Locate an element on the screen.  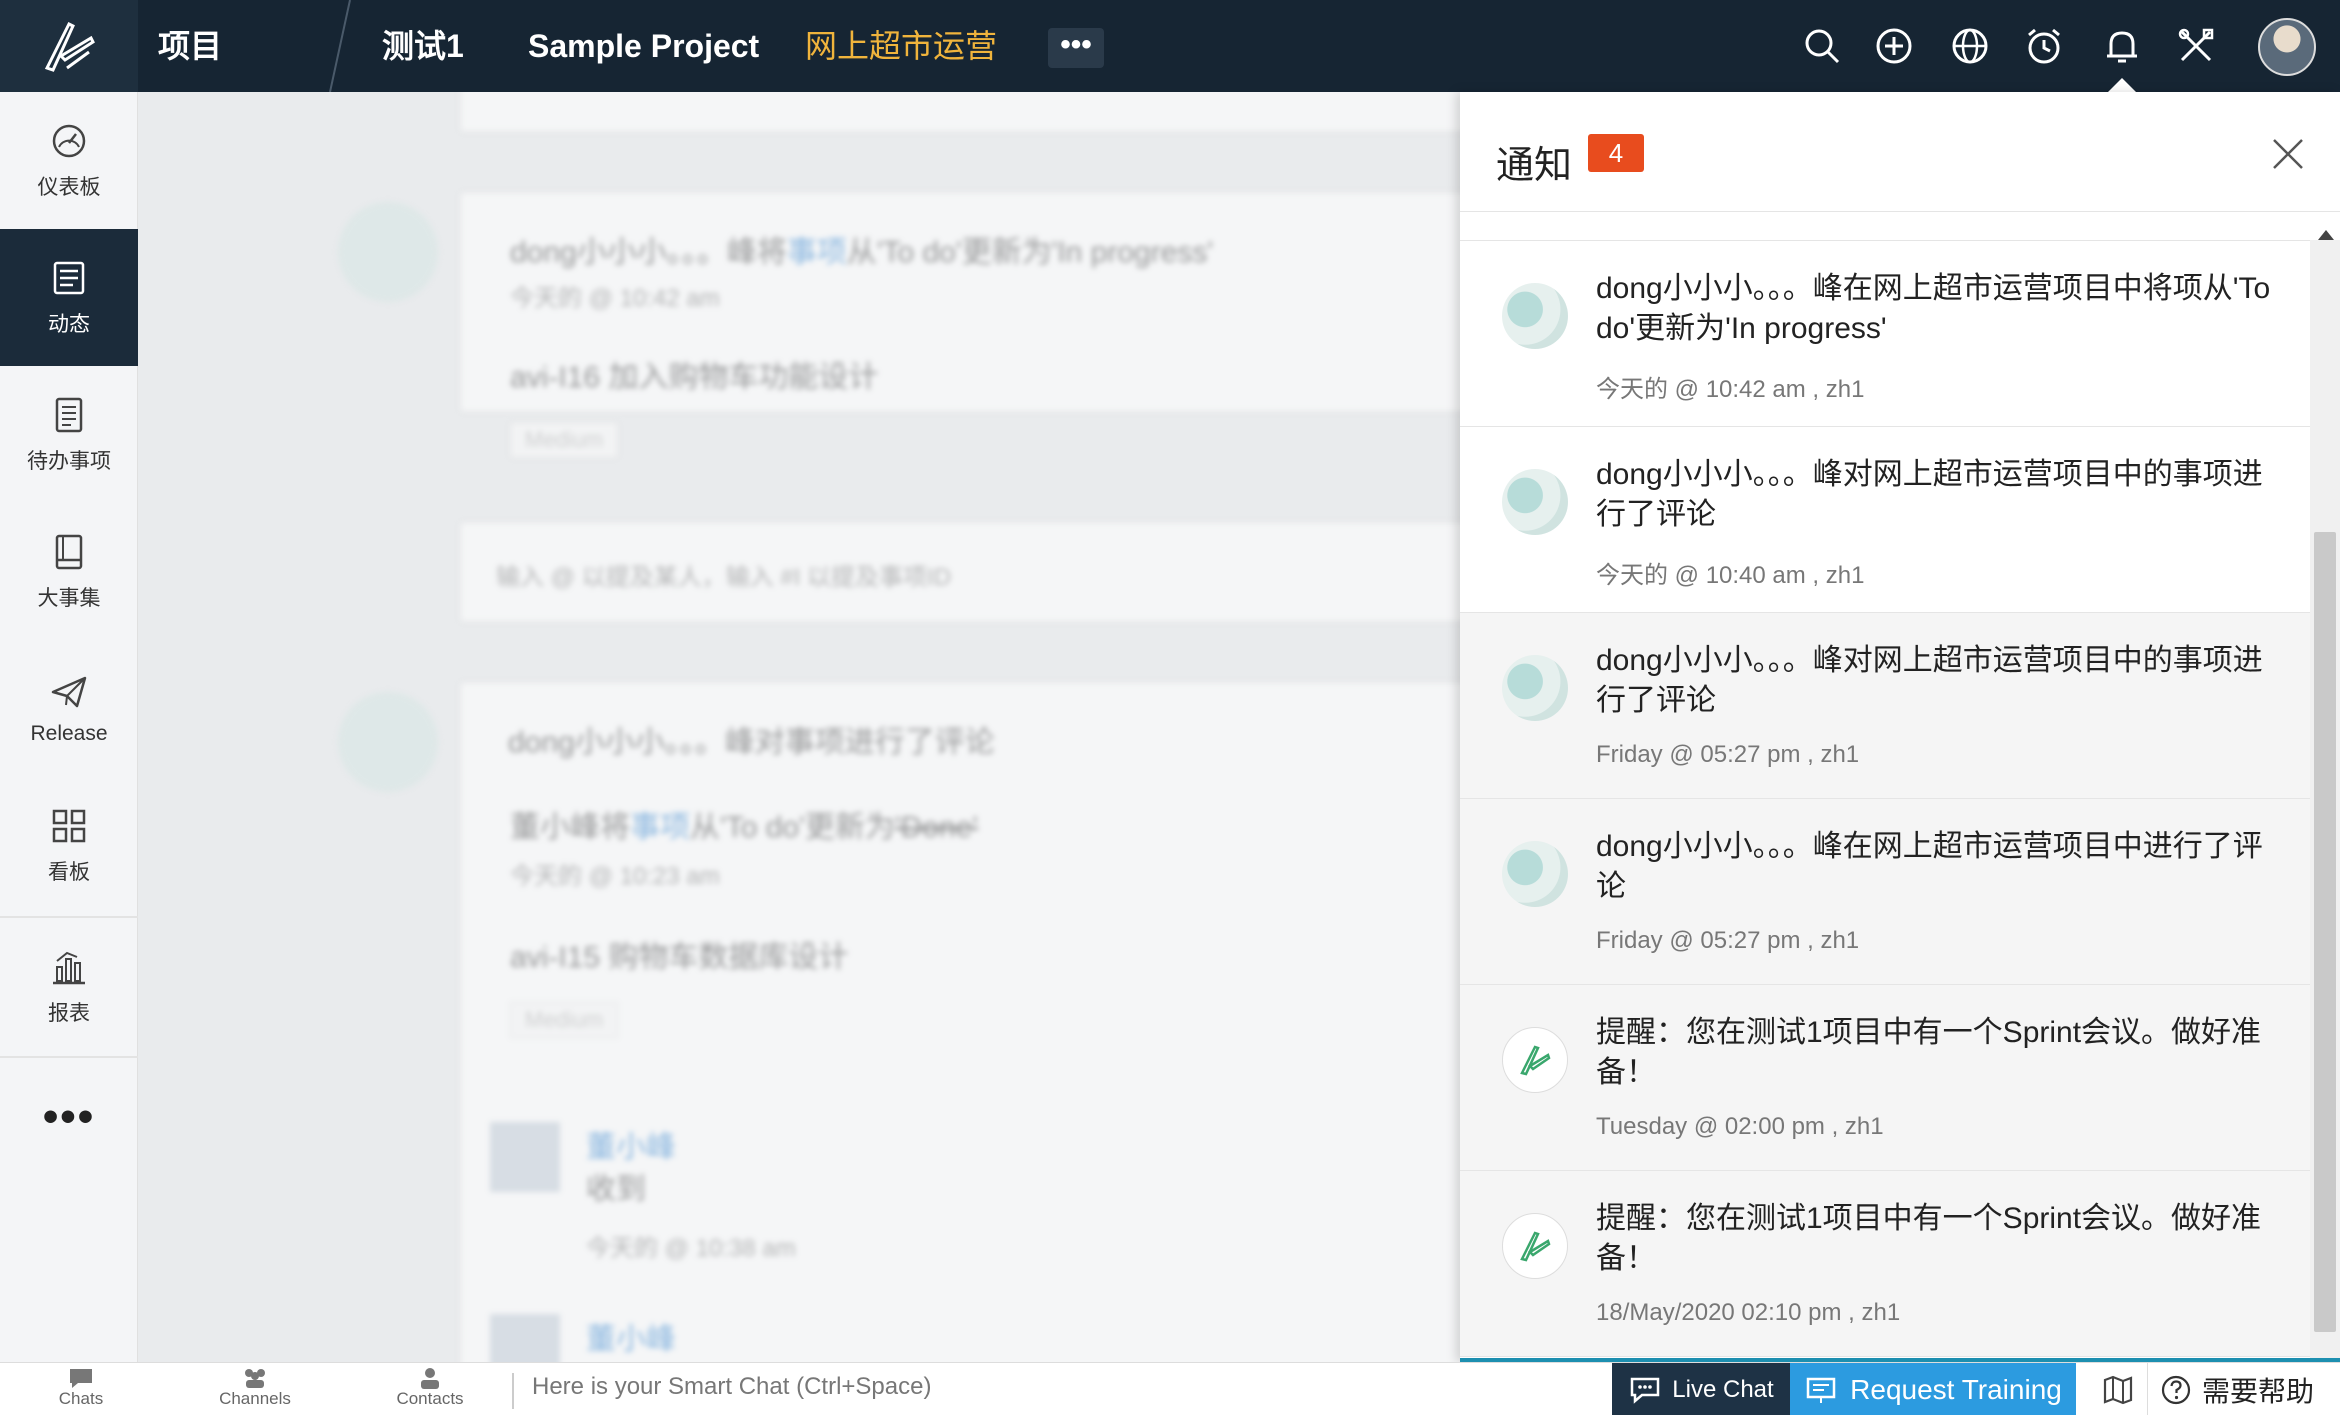
live-chat-icon is located at coordinates (1645, 1390).